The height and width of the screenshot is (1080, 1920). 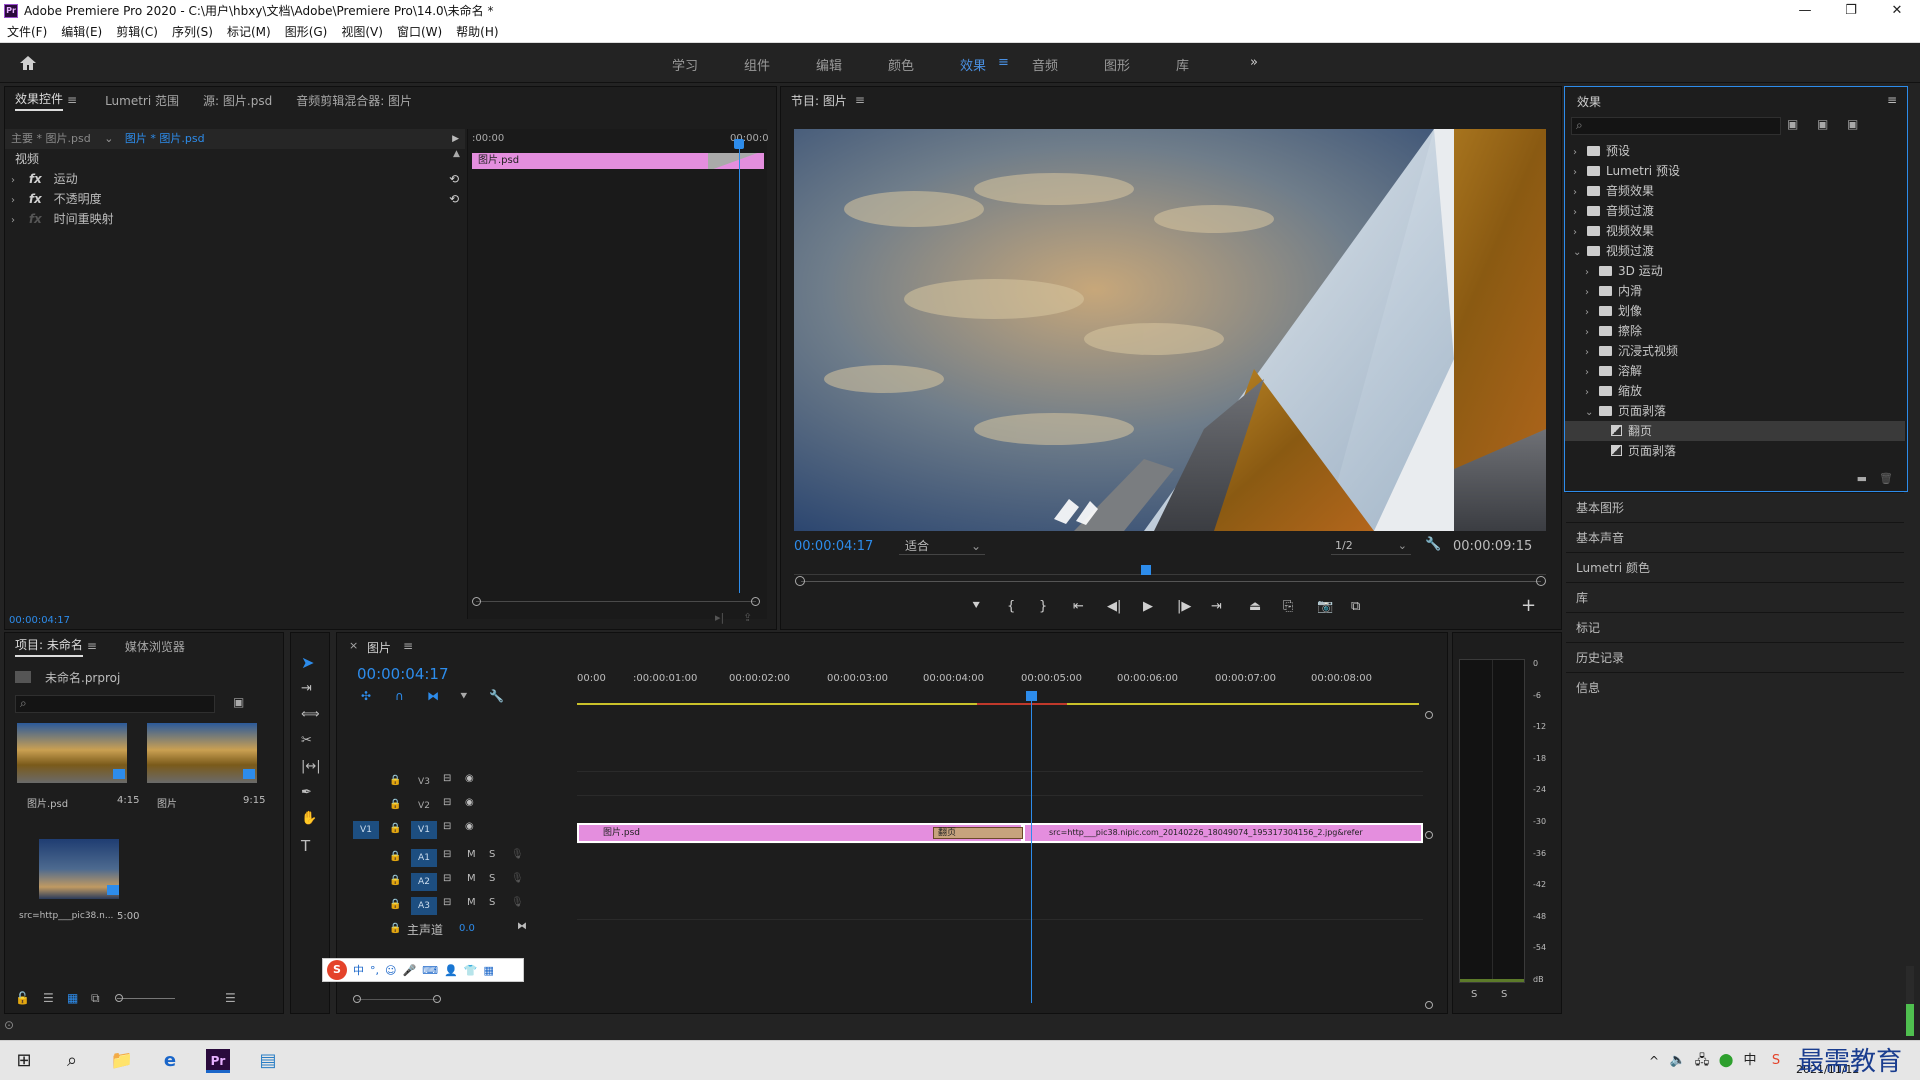 What do you see at coordinates (1735, 627) in the screenshot?
I see `panel-markers: 标记` at bounding box center [1735, 627].